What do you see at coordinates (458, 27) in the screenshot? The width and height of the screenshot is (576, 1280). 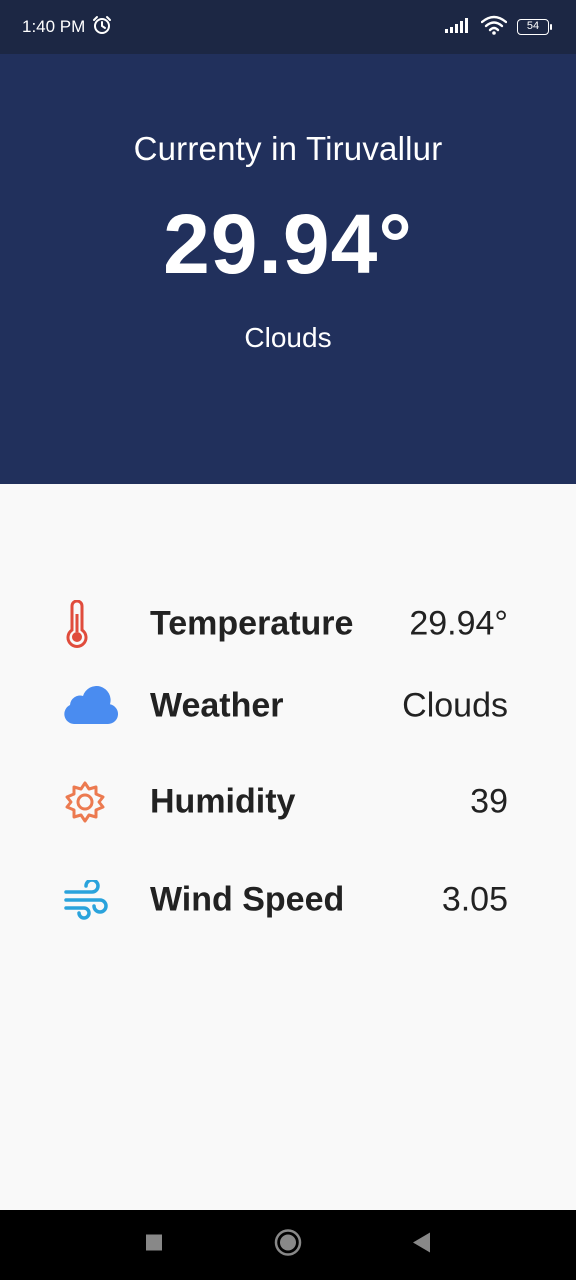 I see `signal-icon` at bounding box center [458, 27].